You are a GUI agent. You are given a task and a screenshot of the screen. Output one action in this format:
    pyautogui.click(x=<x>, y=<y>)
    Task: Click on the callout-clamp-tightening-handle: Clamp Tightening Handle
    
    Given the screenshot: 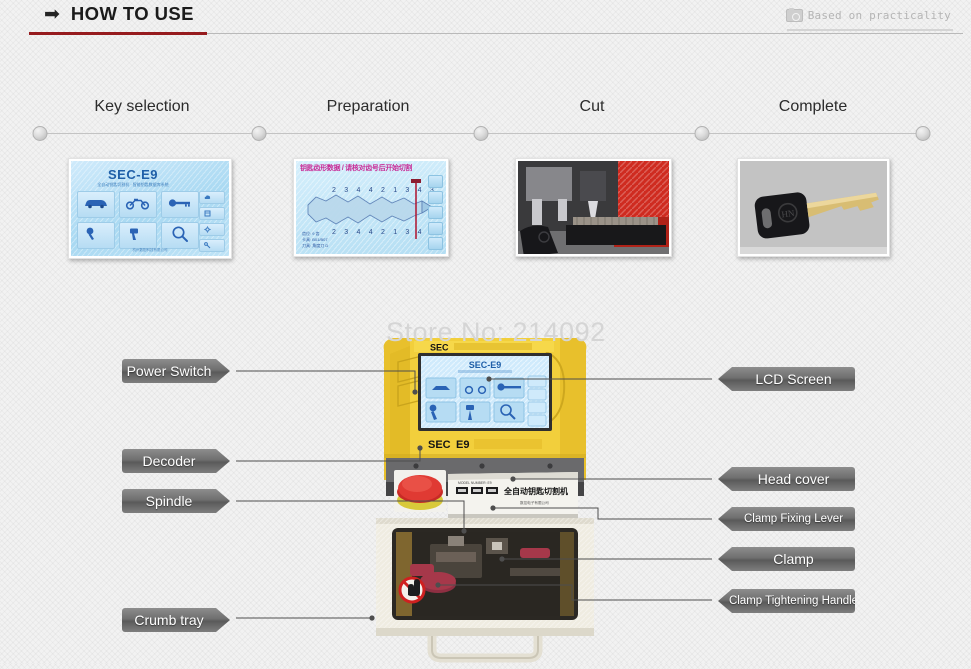 What is the action you would take?
    pyautogui.click(x=786, y=601)
    